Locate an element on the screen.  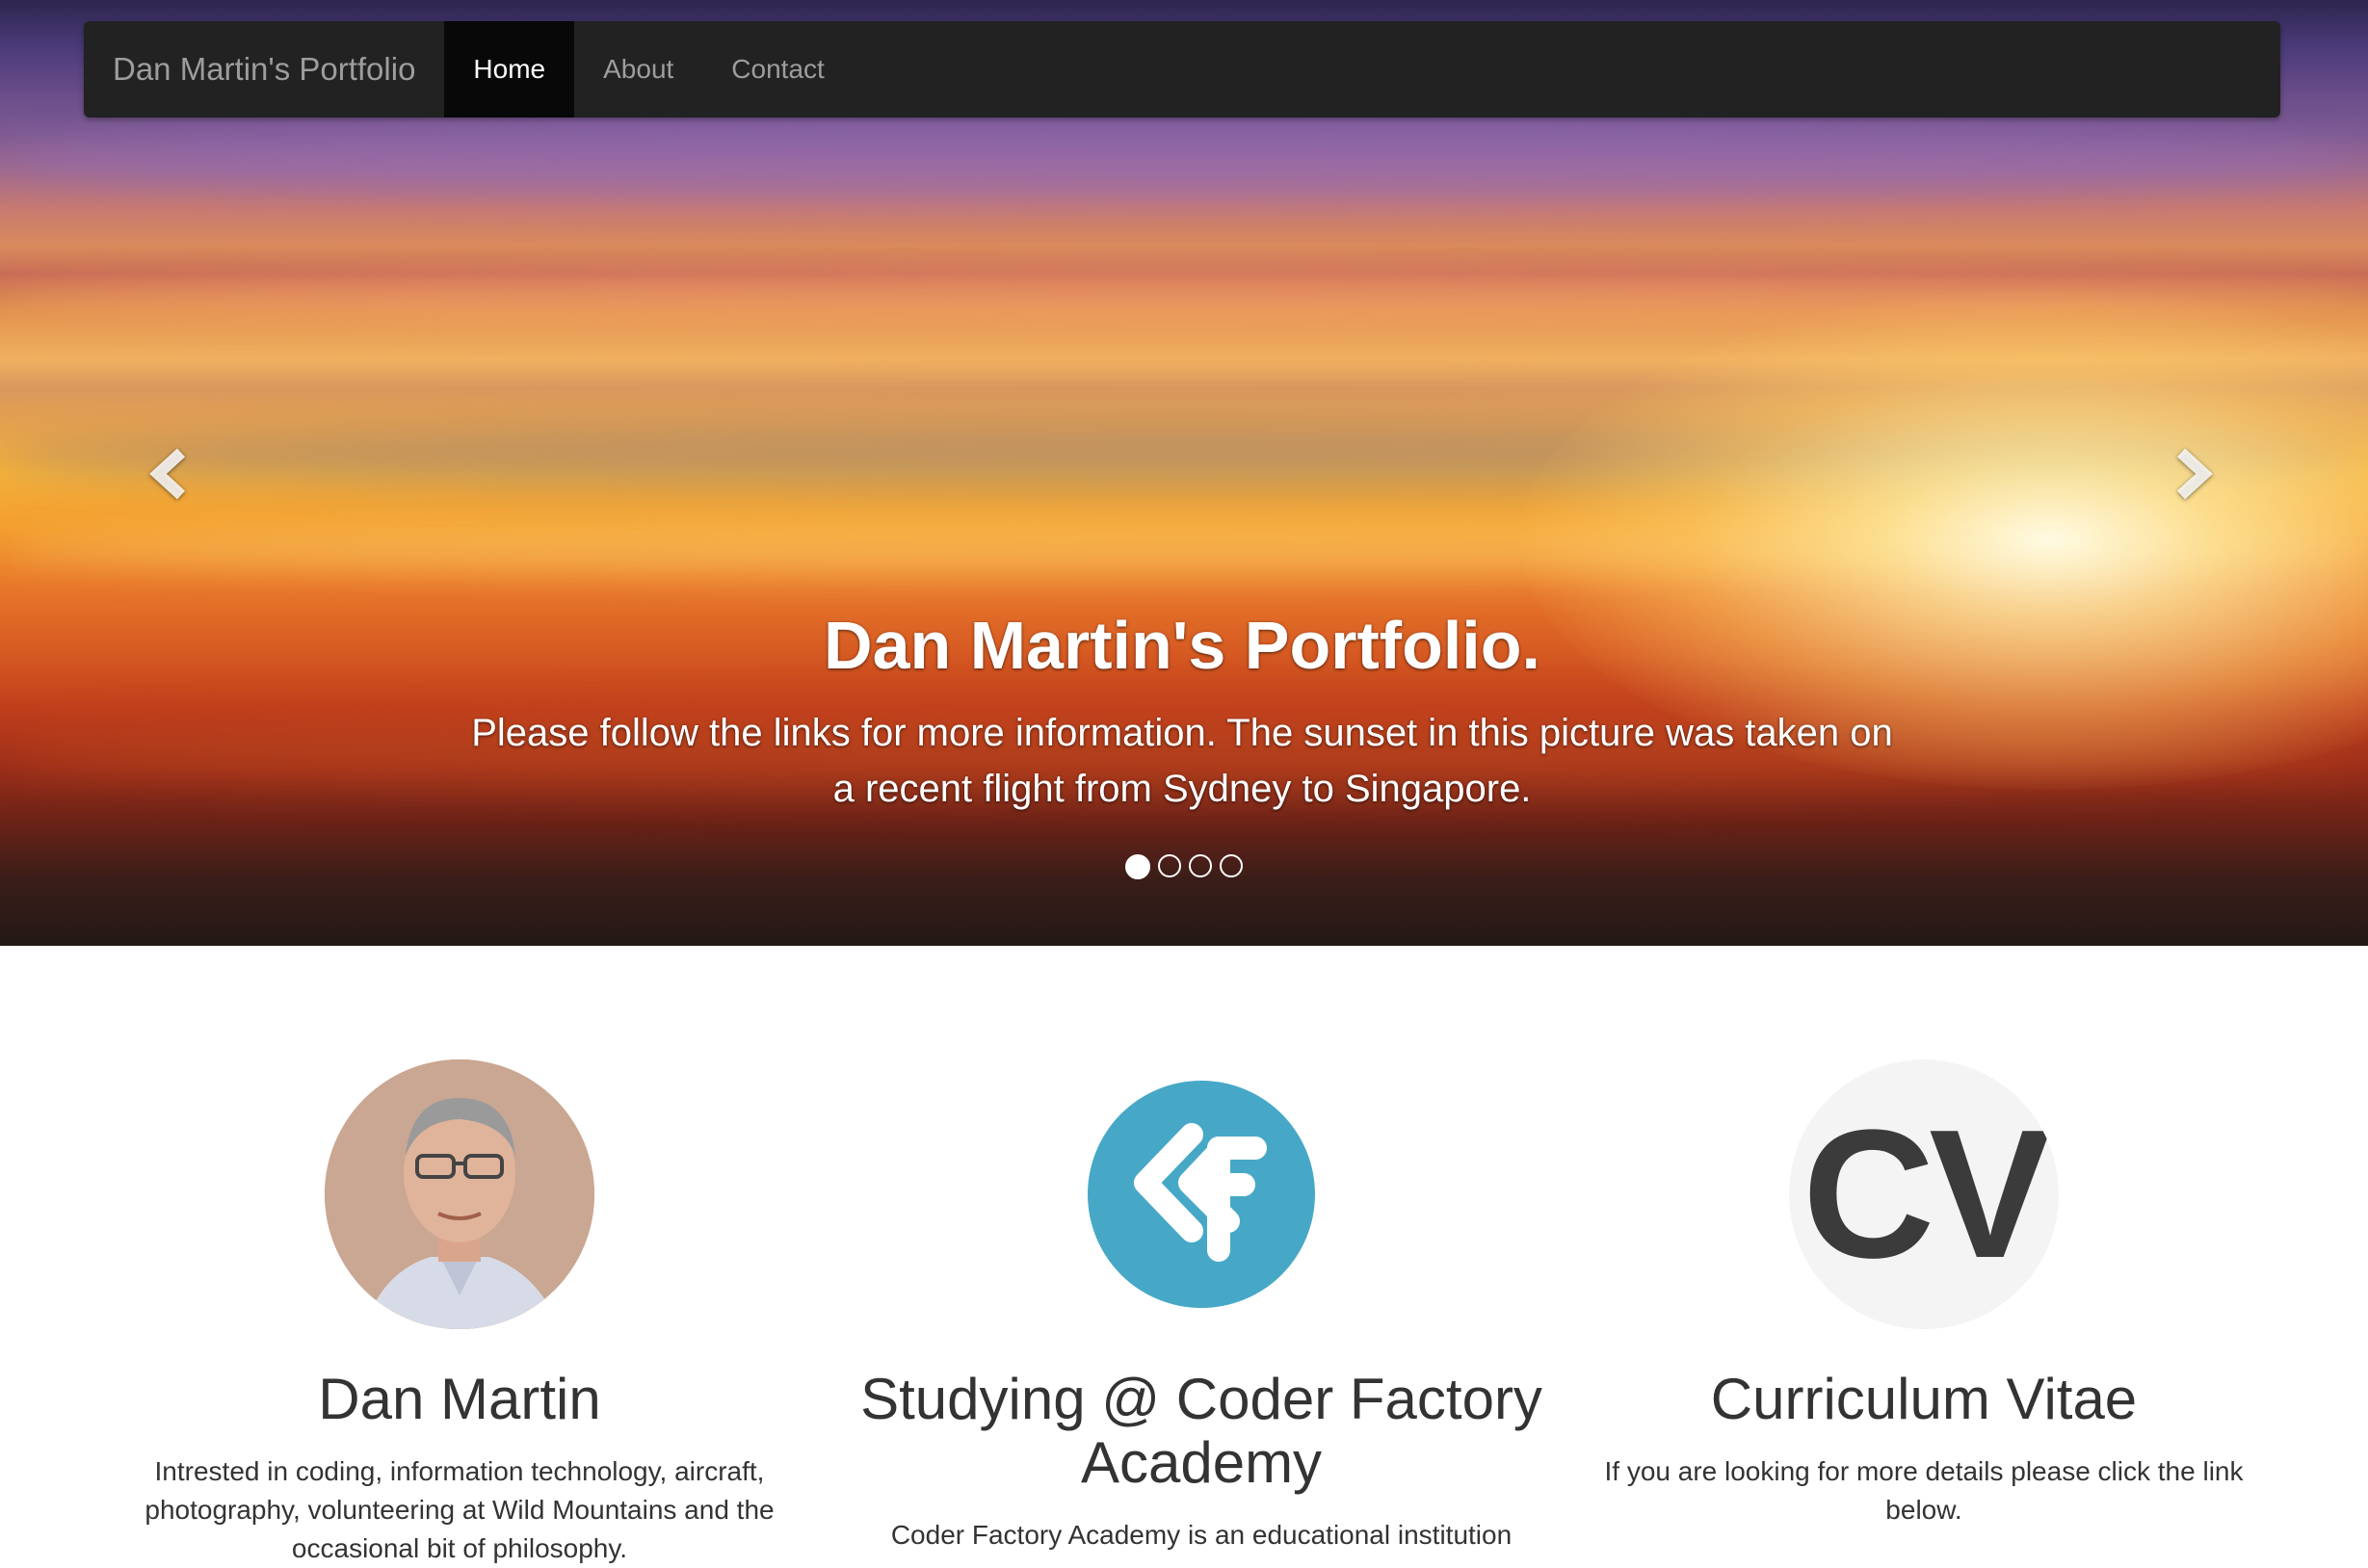
cv-logo-text: CV is located at coordinates (1926, 1194).